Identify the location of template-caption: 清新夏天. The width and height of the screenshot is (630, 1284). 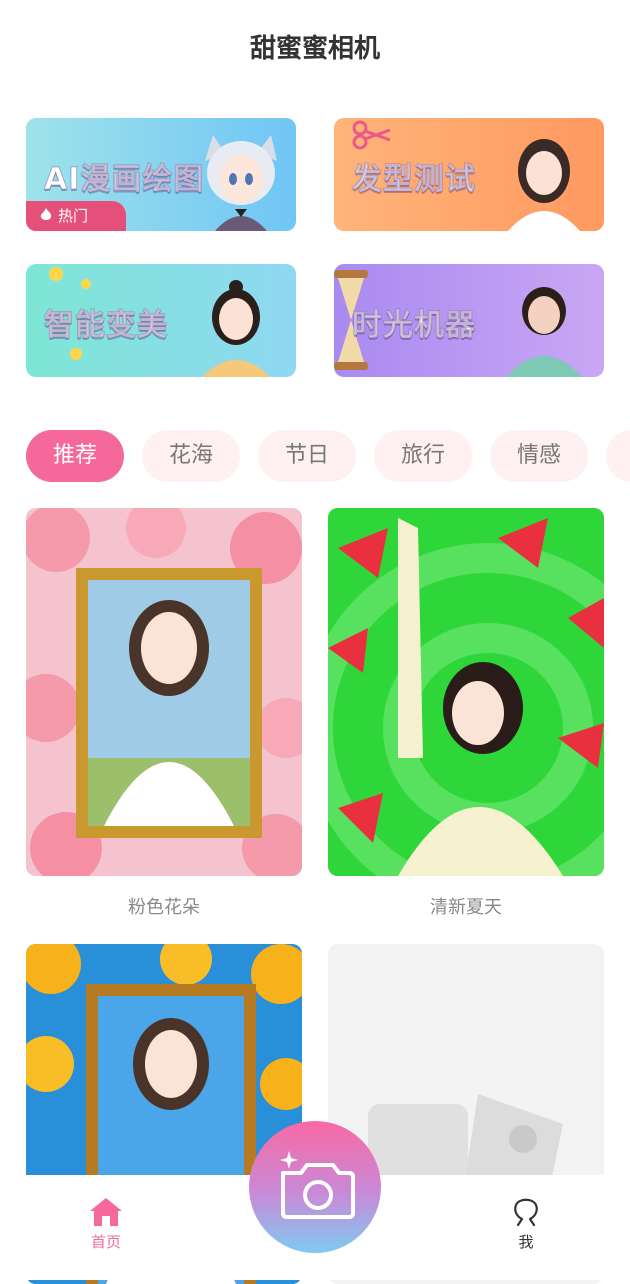
(466, 907).